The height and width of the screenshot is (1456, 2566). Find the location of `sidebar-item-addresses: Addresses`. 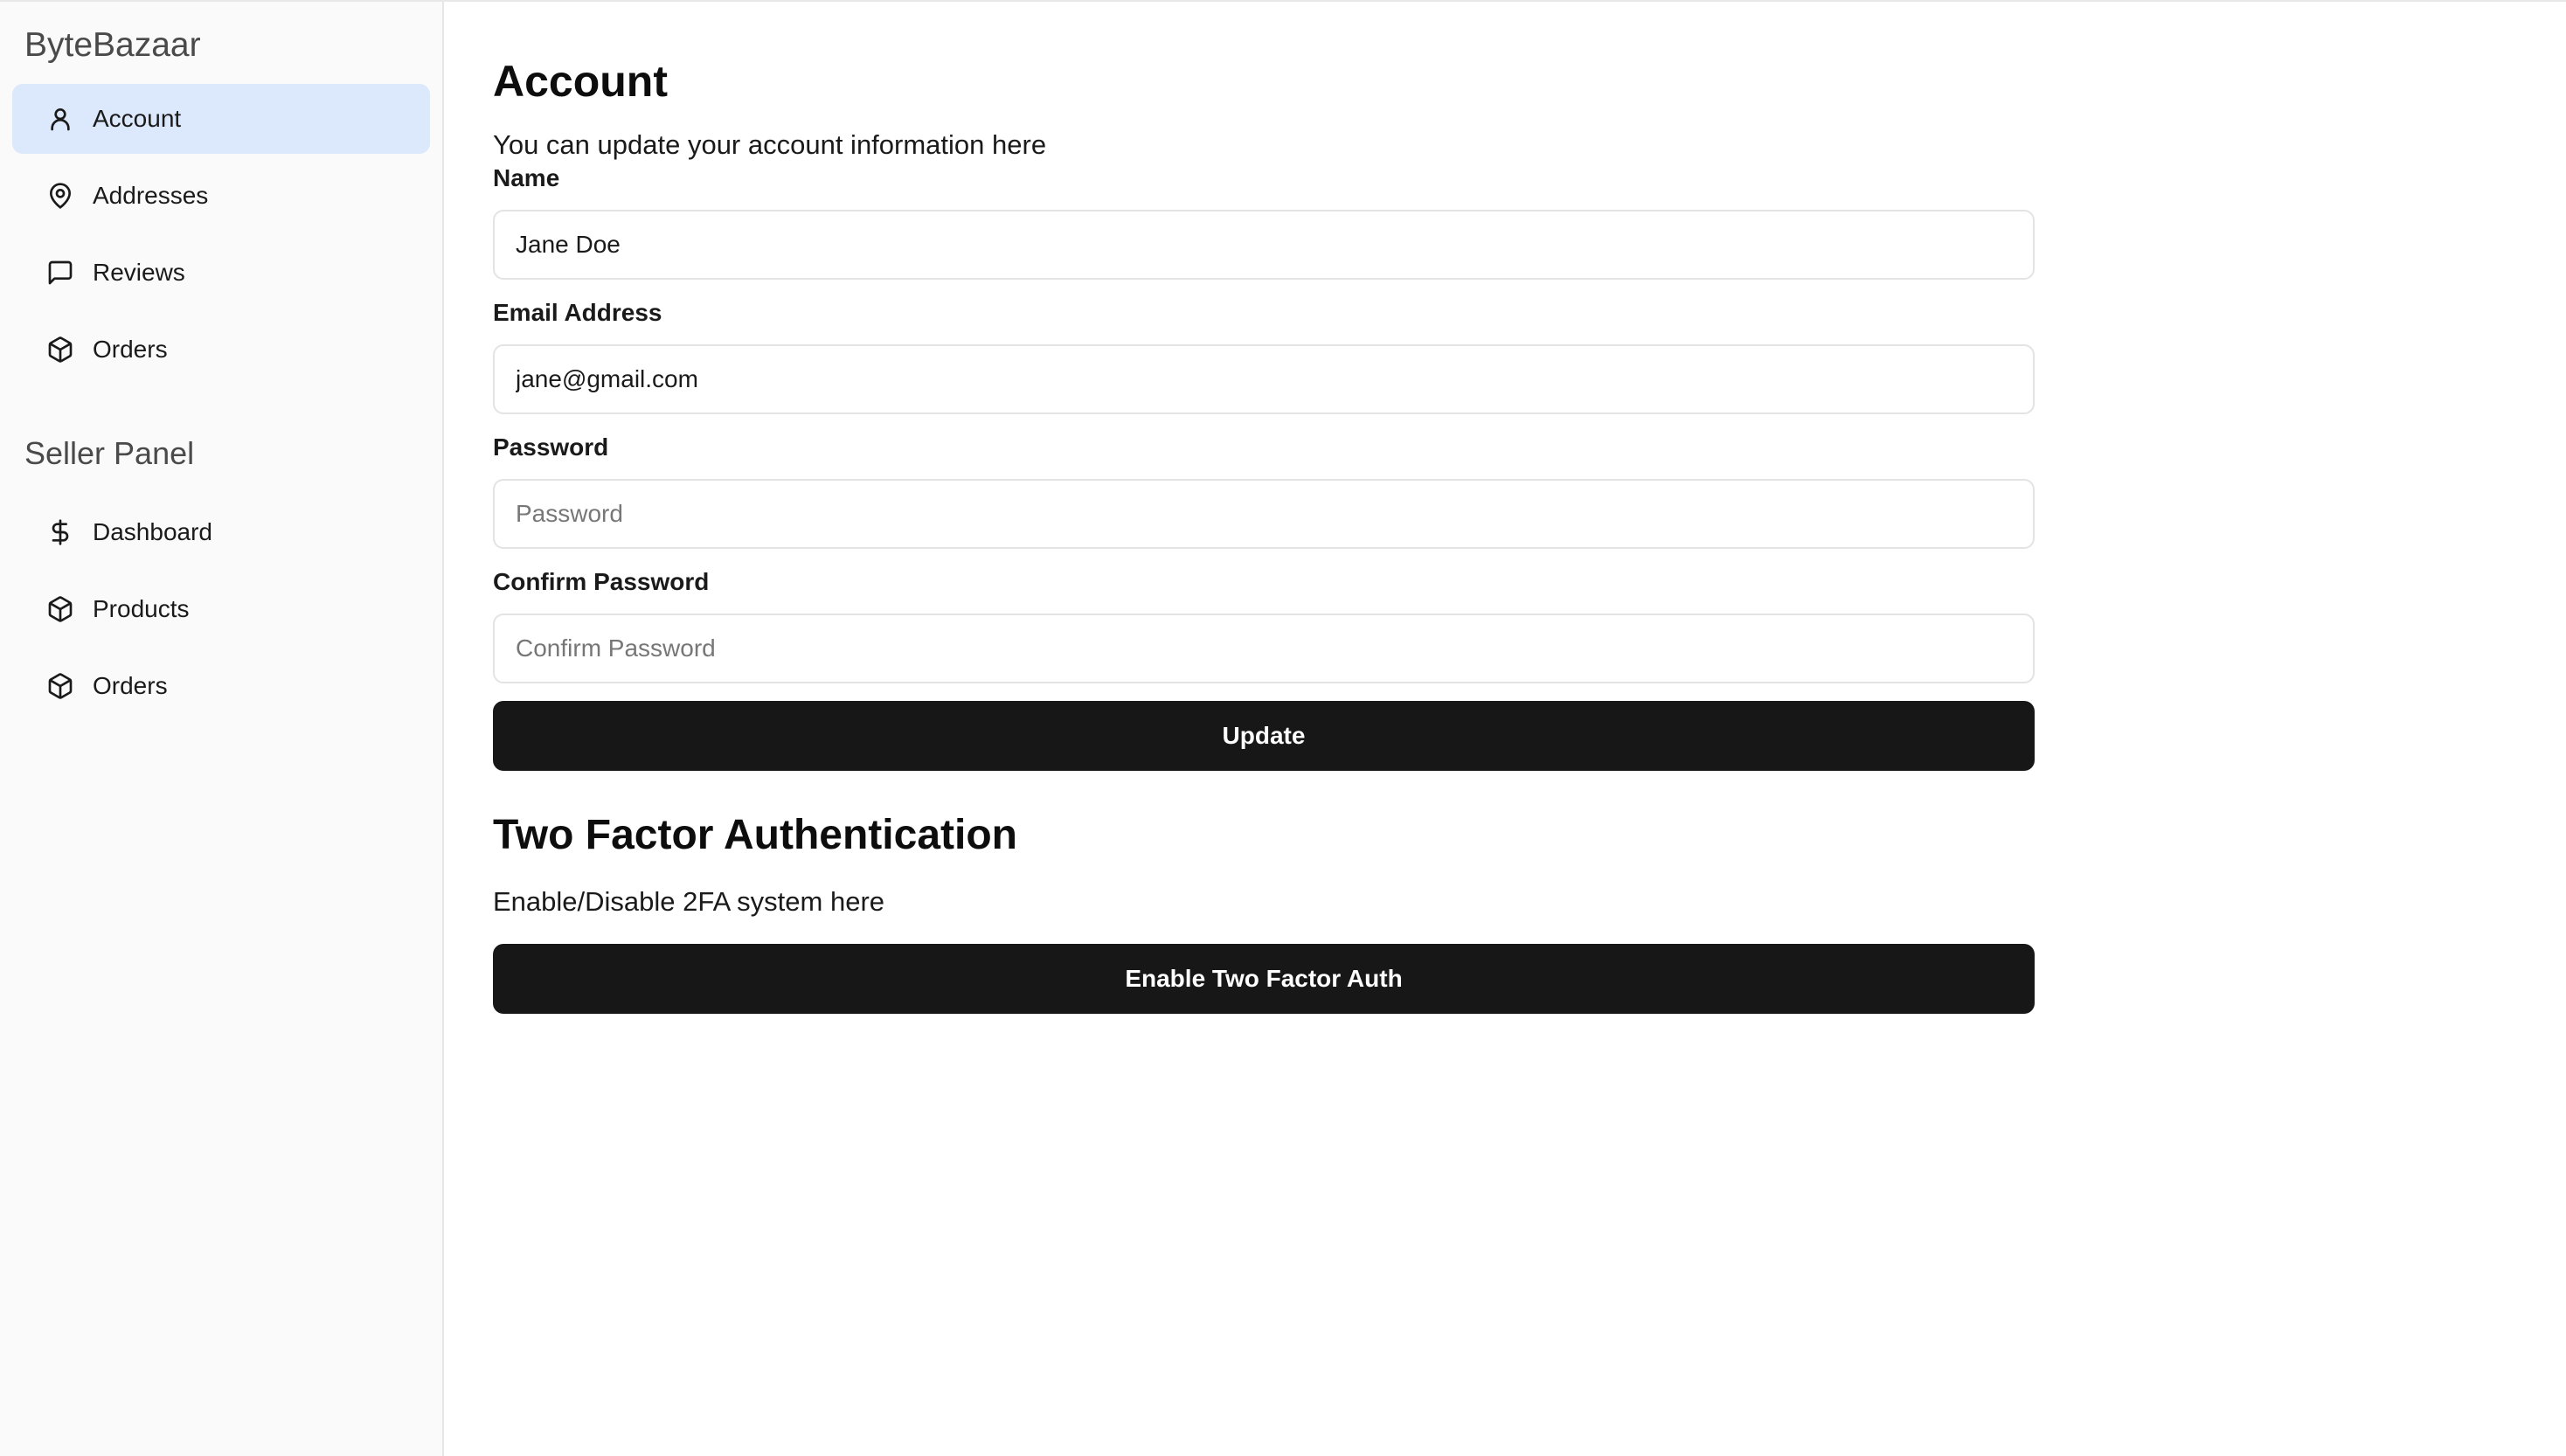

sidebar-item-addresses: Addresses is located at coordinates (221, 196).